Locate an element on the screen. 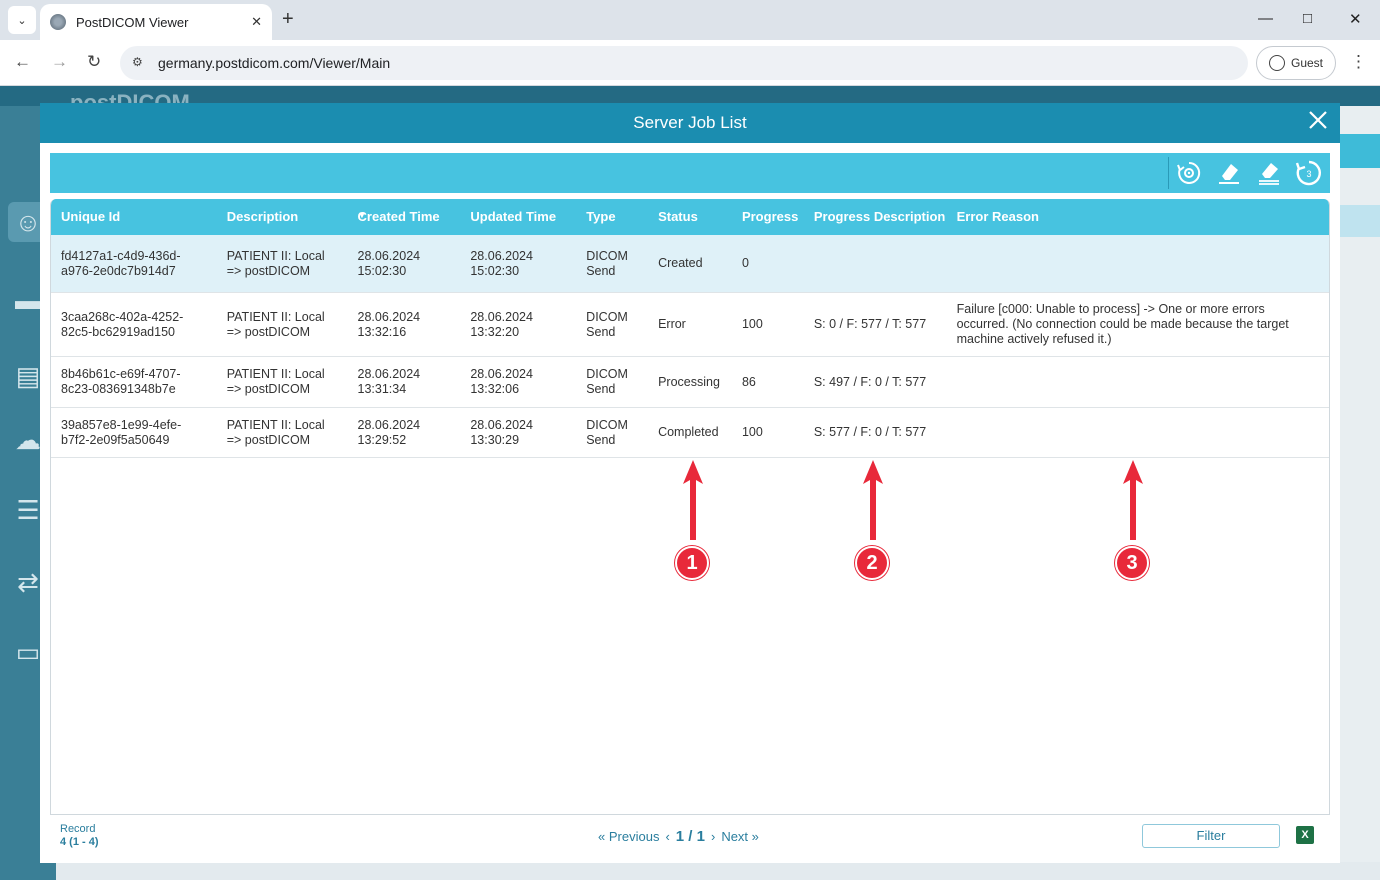 The width and height of the screenshot is (1380, 880). double-chevron-left-icon: « is located at coordinates (602, 836).